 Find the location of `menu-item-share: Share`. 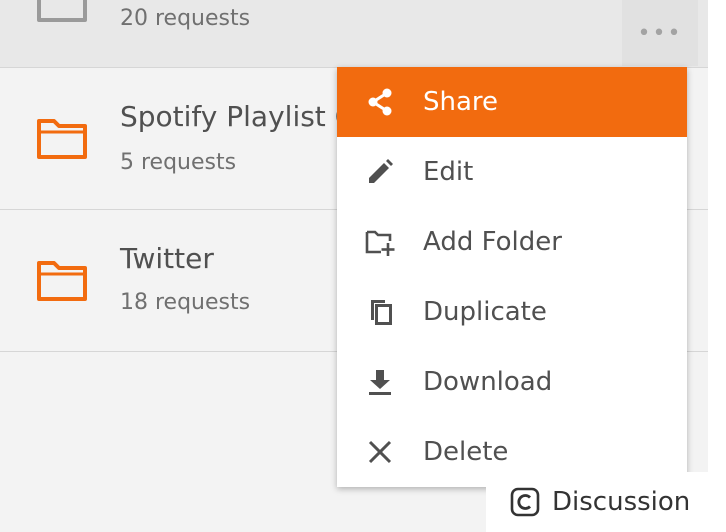

menu-item-share: Share is located at coordinates (512, 102).